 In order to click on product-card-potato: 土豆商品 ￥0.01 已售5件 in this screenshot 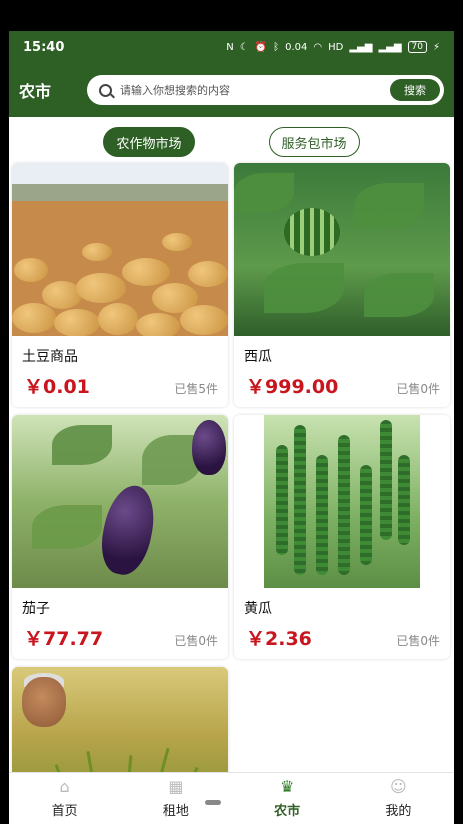, I will do `click(120, 285)`.